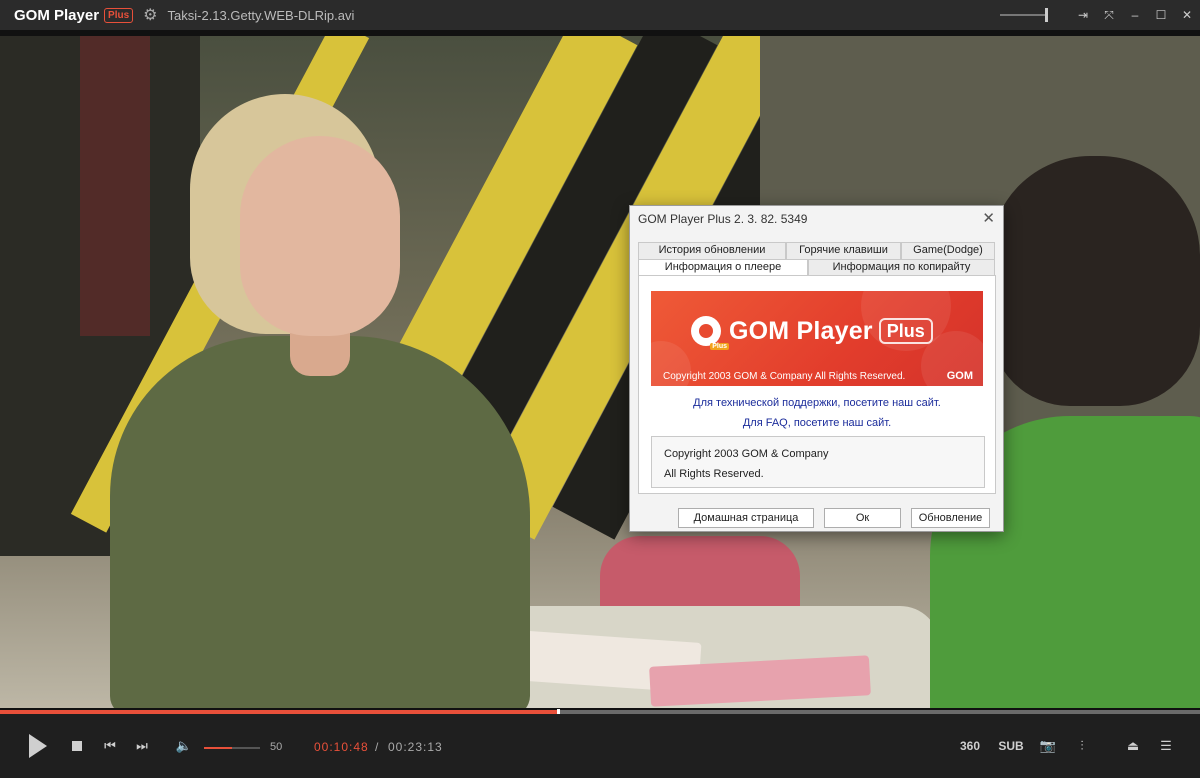 Image resolution: width=1200 pixels, height=778 pixels. Describe the element at coordinates (723, 219) in the screenshot. I see `dialog-title: GOM Player Plus 2. 3. 82. 5349` at that location.